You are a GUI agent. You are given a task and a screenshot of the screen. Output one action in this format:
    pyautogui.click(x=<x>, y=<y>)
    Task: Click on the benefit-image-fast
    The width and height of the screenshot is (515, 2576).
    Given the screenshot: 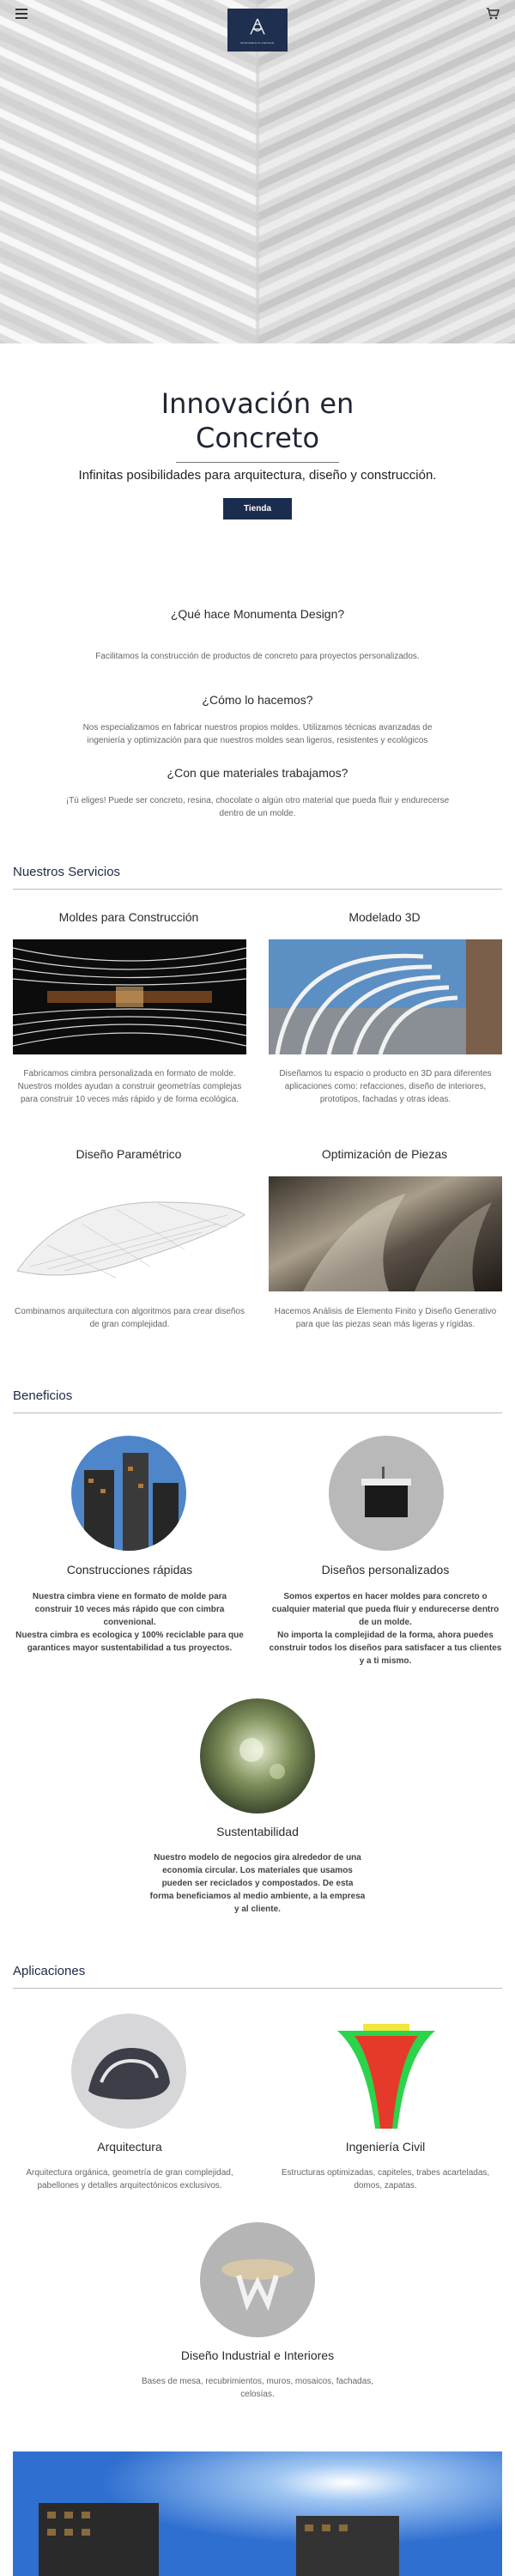 What is the action you would take?
    pyautogui.click(x=128, y=1493)
    